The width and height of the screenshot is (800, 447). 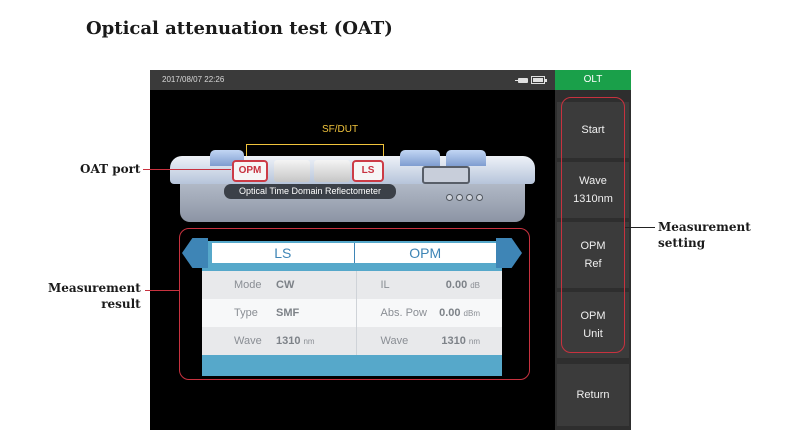 I want to click on return-button-label: Return, so click(x=593, y=395).